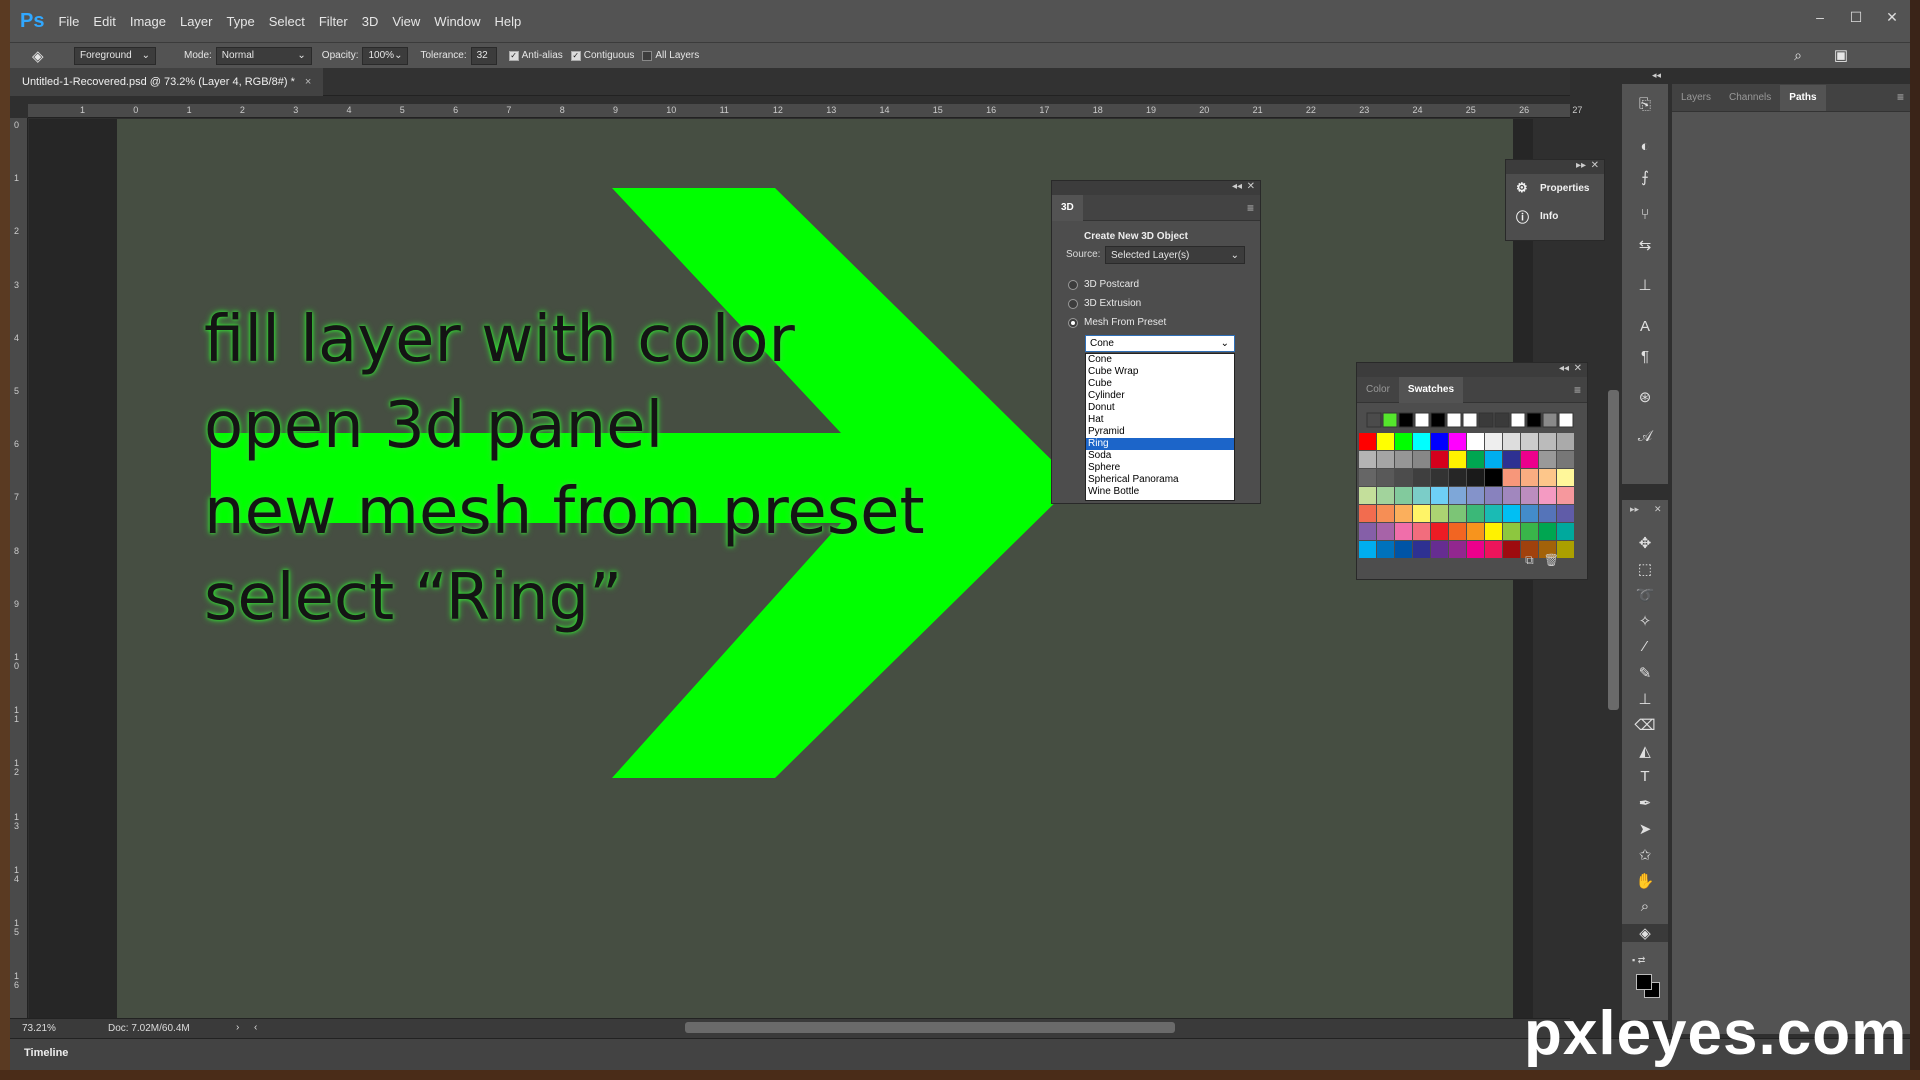  Describe the element at coordinates (508, 21) in the screenshot. I see `menu-help: Help` at that location.